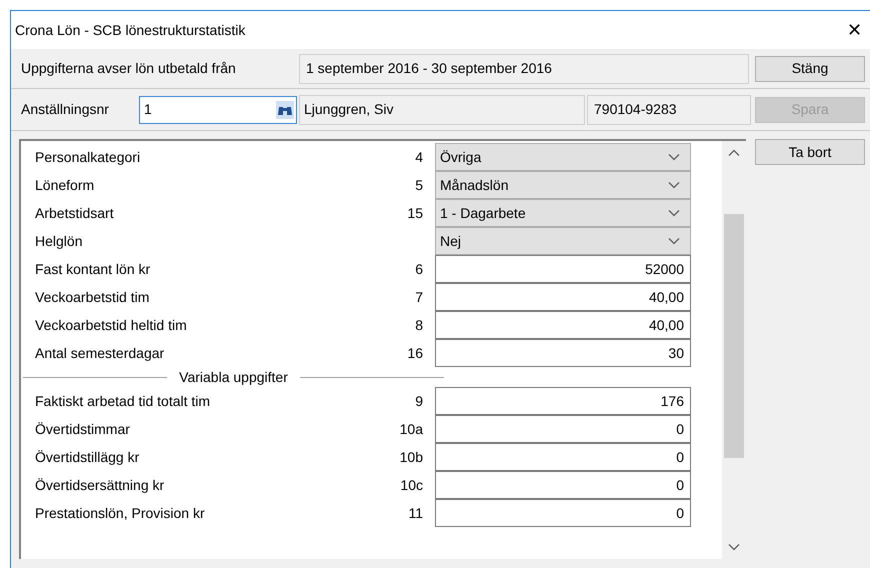 This screenshot has width=870, height=568. What do you see at coordinates (82, 429) in the screenshot?
I see `field-label: Övertidstimmar` at bounding box center [82, 429].